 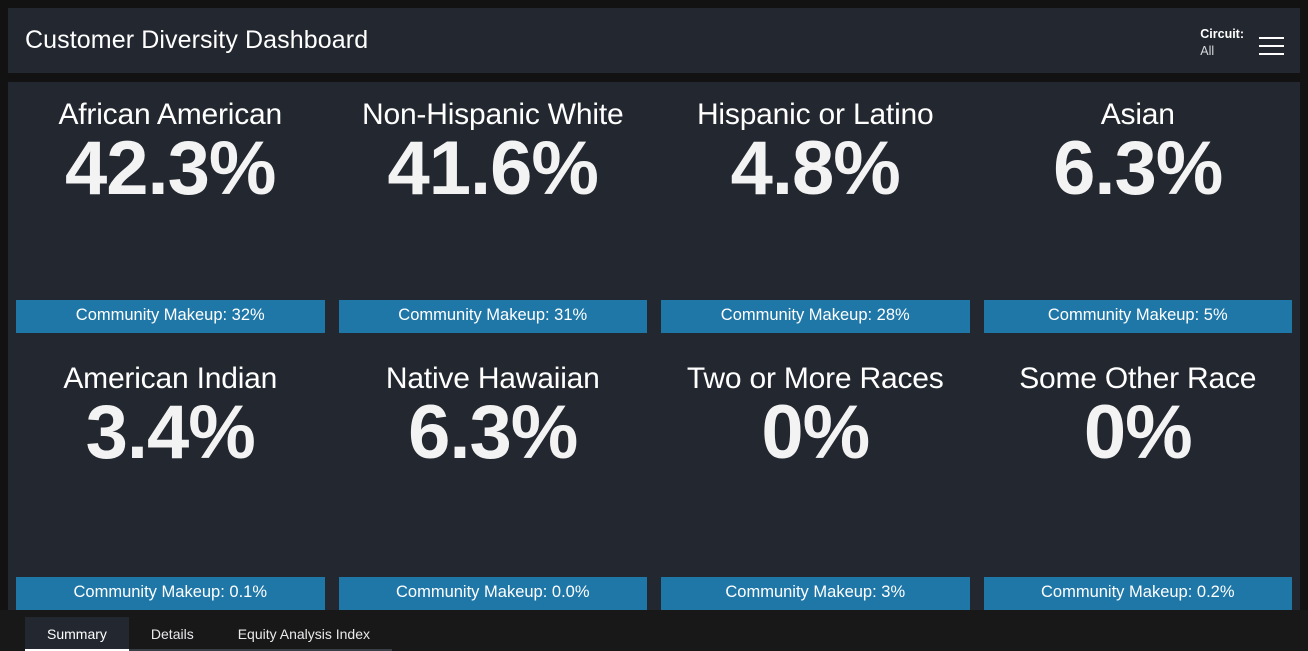 What do you see at coordinates (815, 593) in the screenshot?
I see `kpi-community-makeup-banner: Community Makeup: 3%` at bounding box center [815, 593].